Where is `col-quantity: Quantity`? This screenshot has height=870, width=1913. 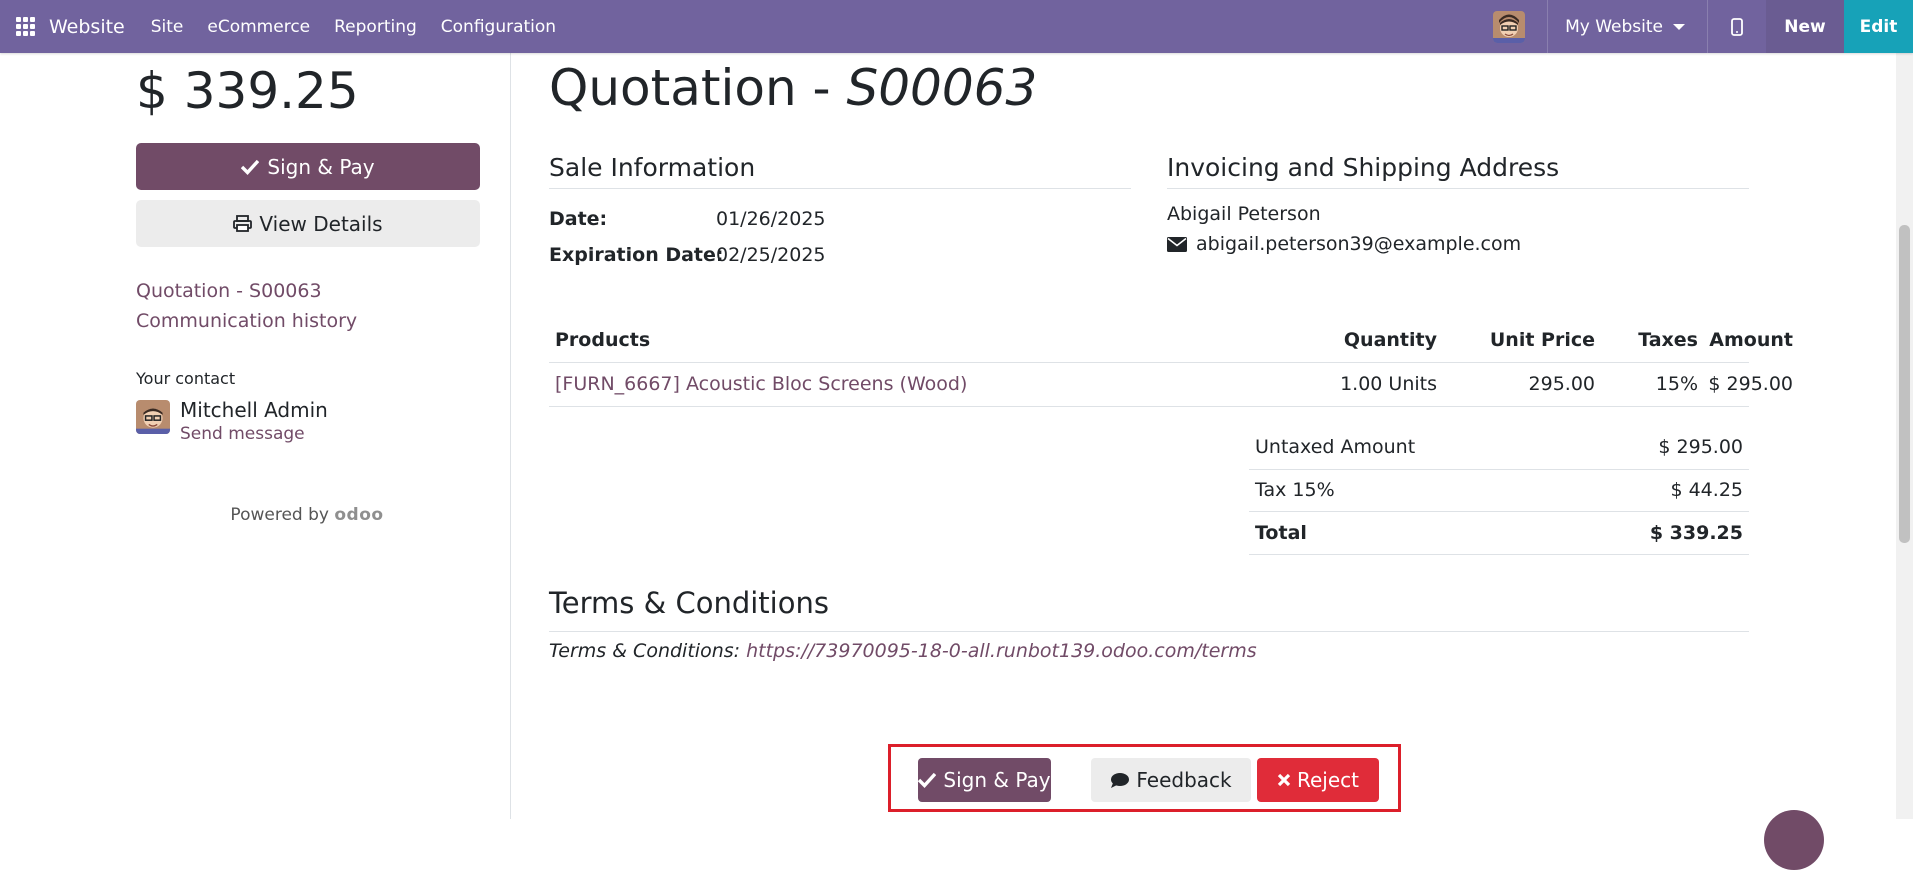
col-quantity: Quantity is located at coordinates (1390, 340).